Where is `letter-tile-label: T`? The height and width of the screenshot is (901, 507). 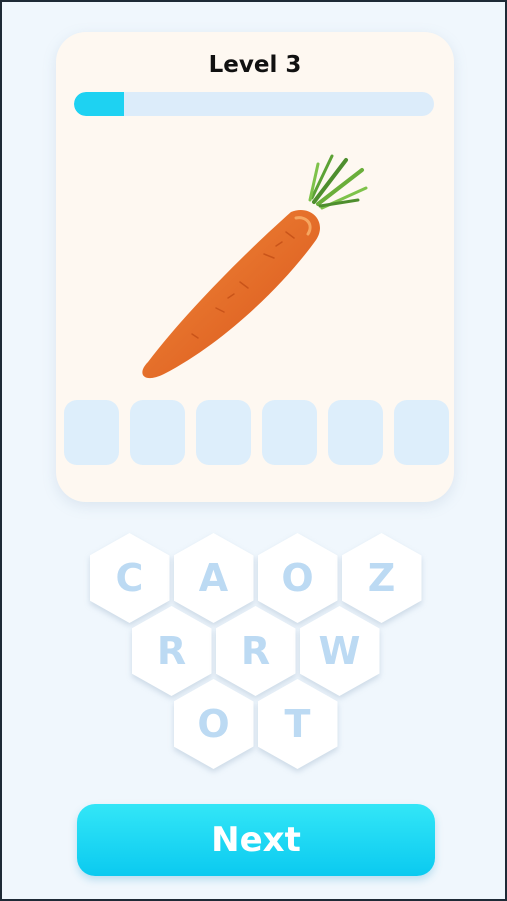 letter-tile-label: T is located at coordinates (297, 724).